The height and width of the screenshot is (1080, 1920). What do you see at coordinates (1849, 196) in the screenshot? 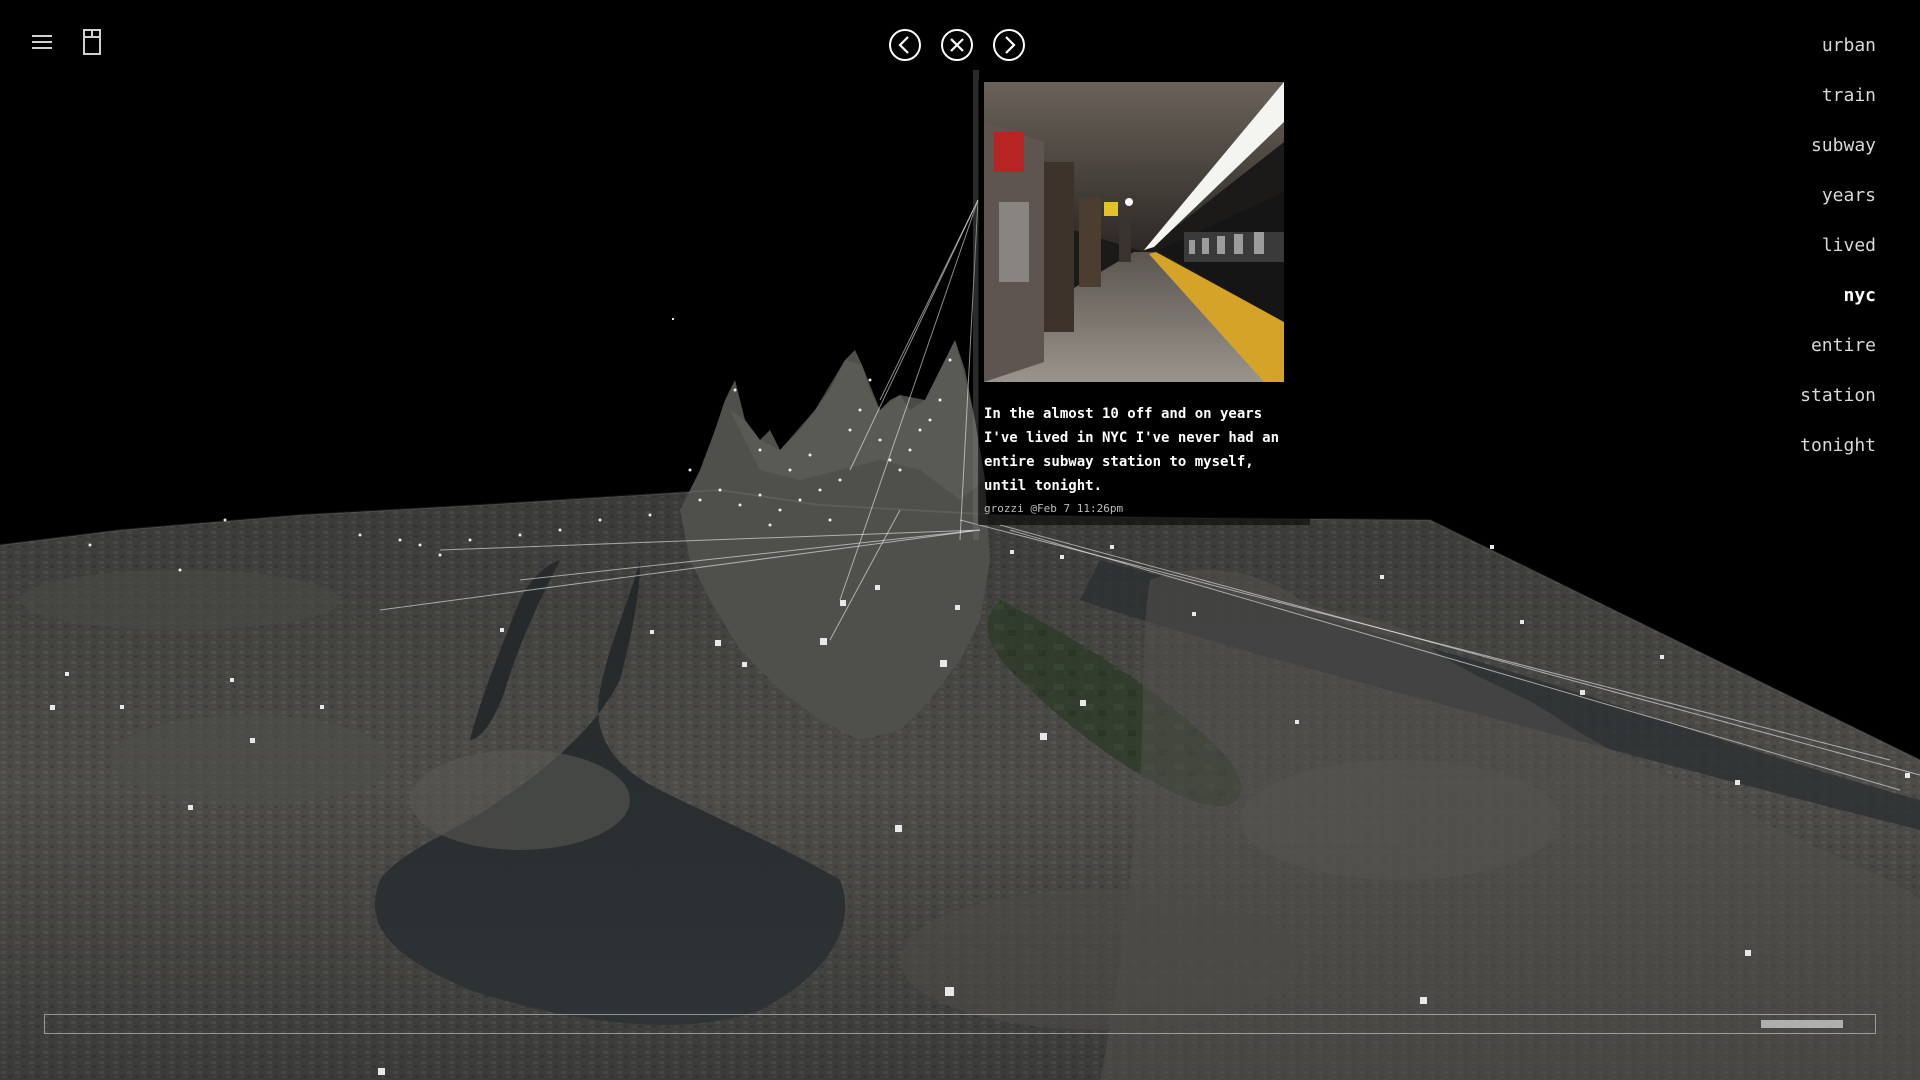
I see `keyword-years: years` at bounding box center [1849, 196].